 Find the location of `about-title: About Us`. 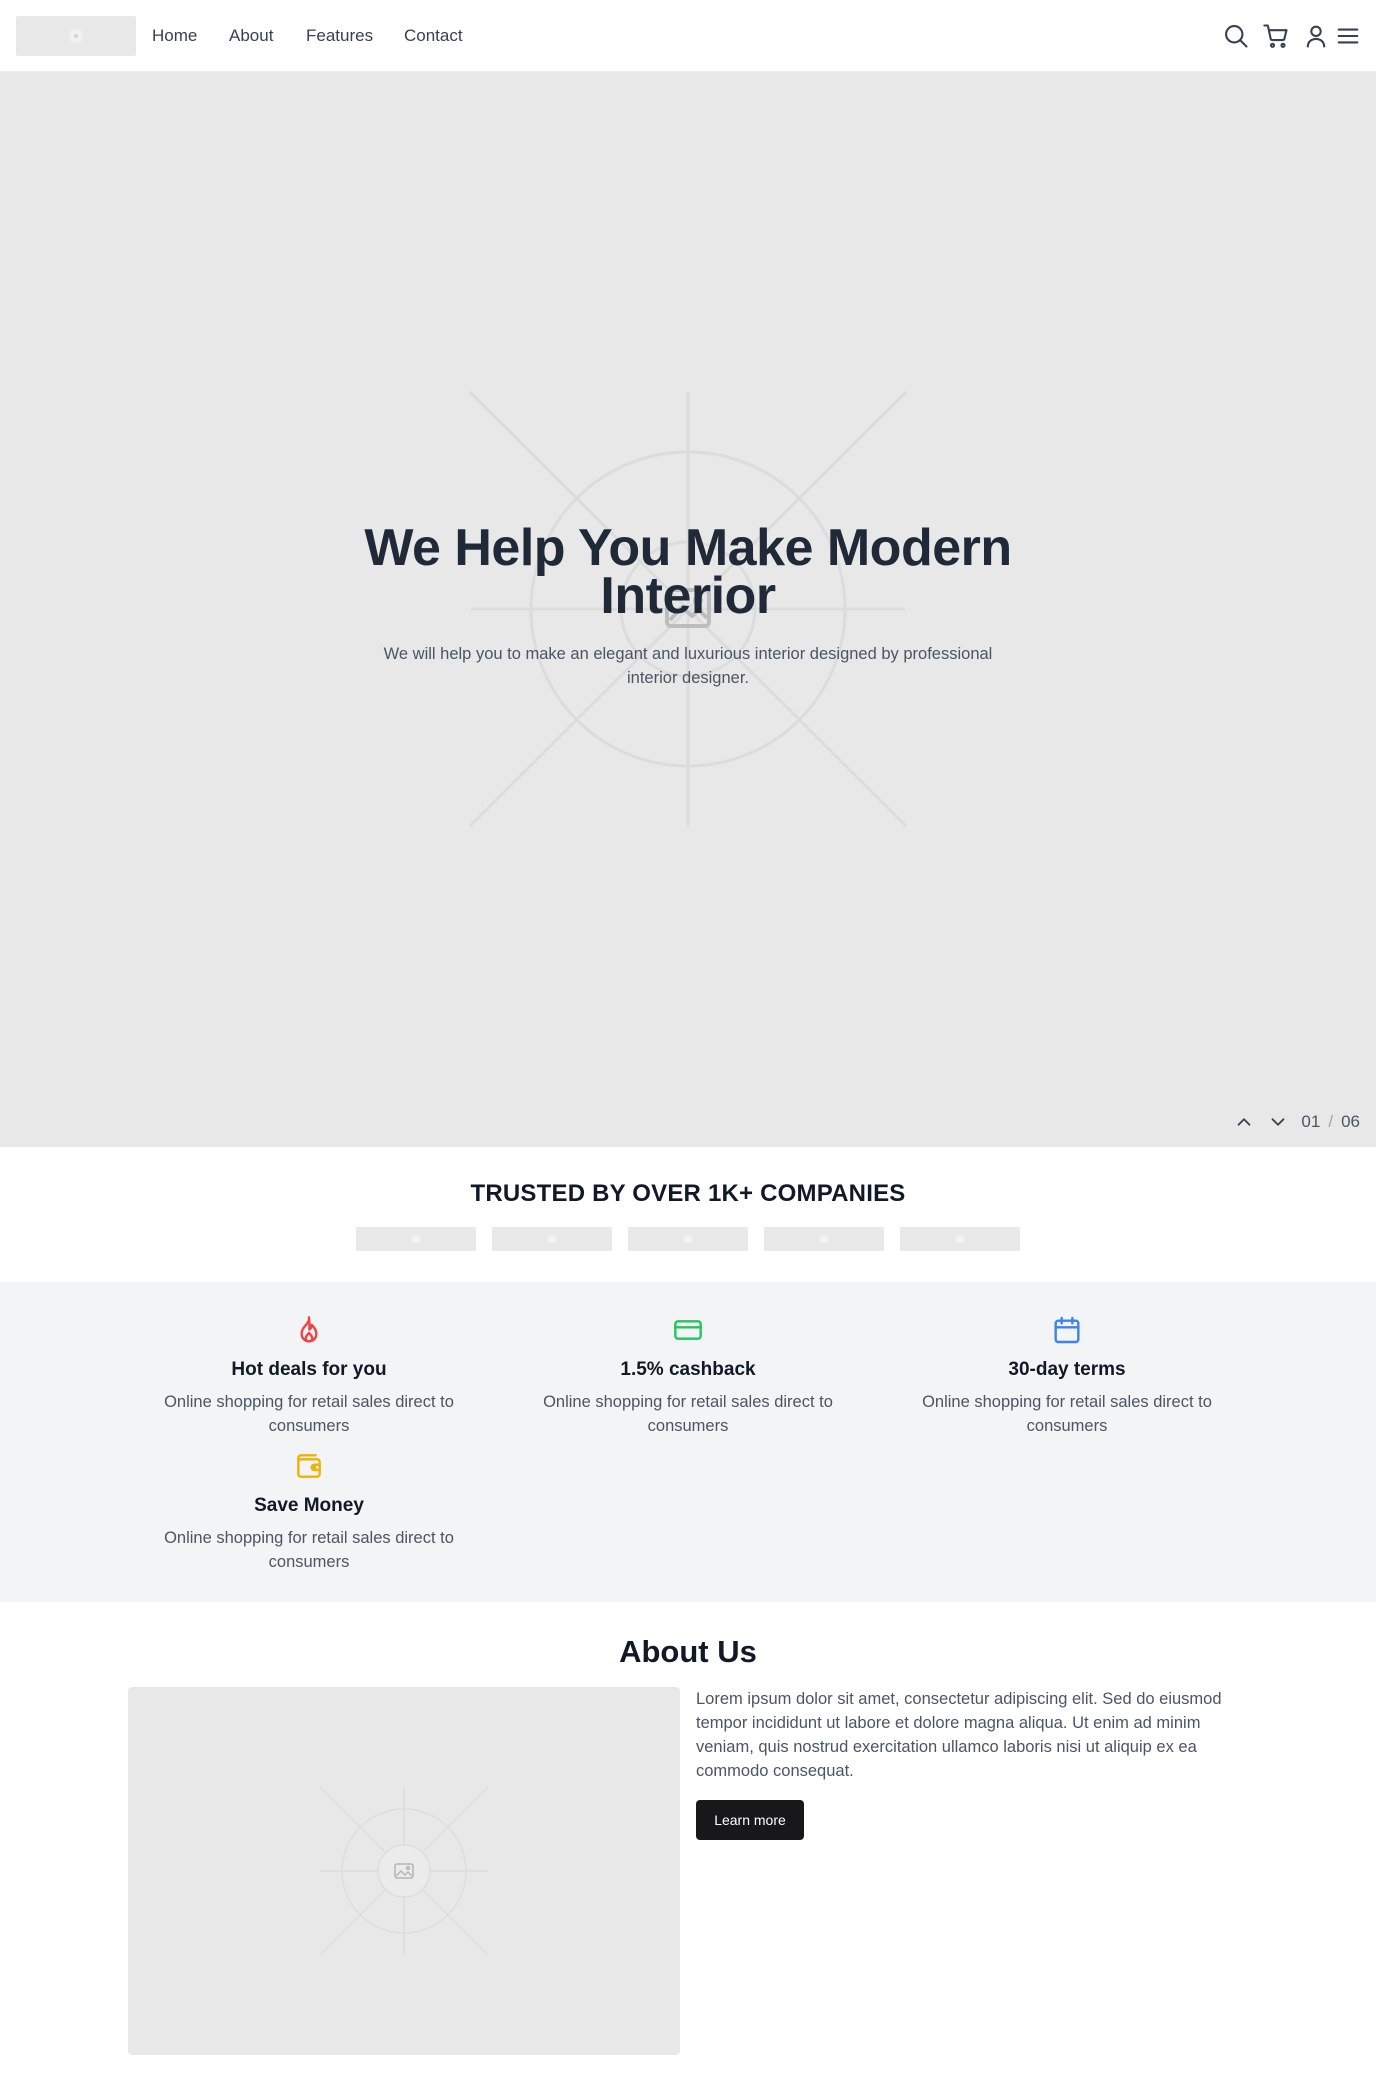

about-title: About Us is located at coordinates (688, 1651).